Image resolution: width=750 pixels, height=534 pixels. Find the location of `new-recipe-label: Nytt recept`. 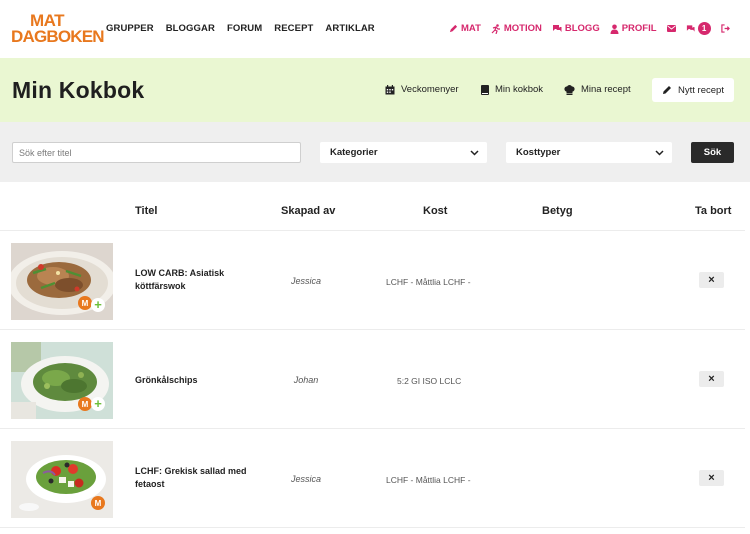

new-recipe-label: Nytt recept is located at coordinates (701, 90).